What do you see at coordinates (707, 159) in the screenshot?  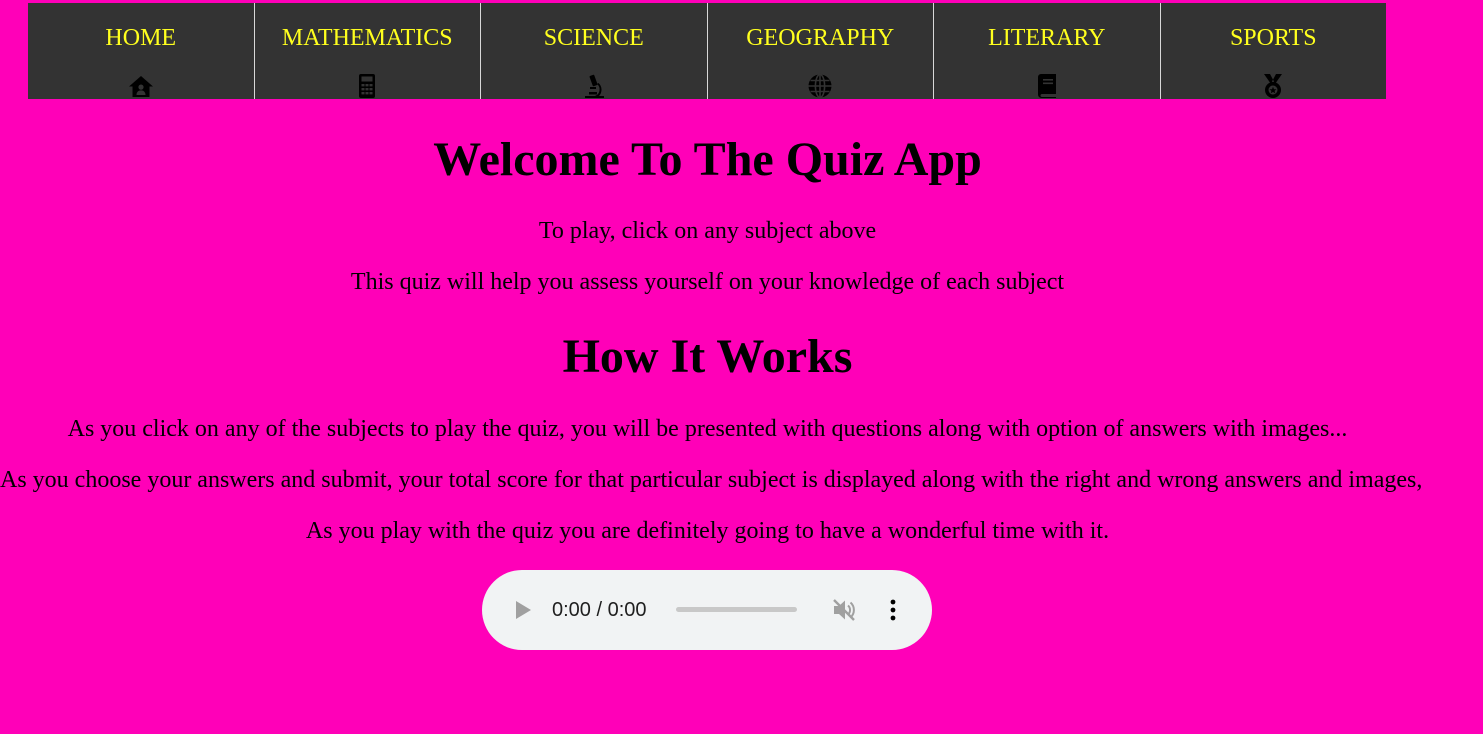 I see `page-title: Welcome To The Quiz App` at bounding box center [707, 159].